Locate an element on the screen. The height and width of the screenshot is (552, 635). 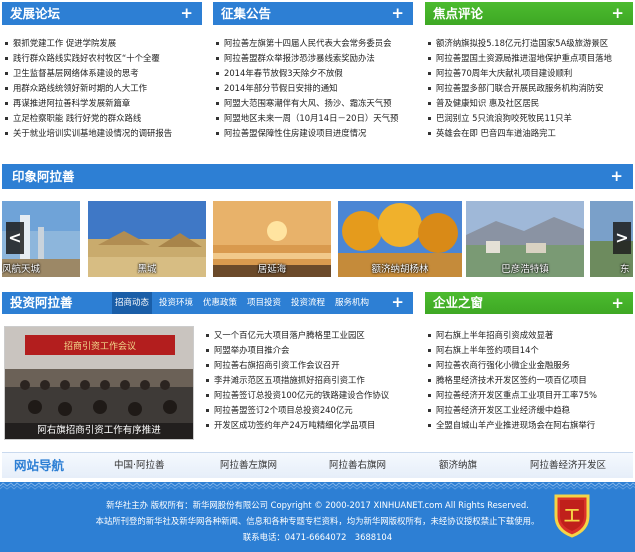
list-item: 阿拉善盟群众举报涉恐涉暴线索奖励办法 is located at coordinates (313, 58).